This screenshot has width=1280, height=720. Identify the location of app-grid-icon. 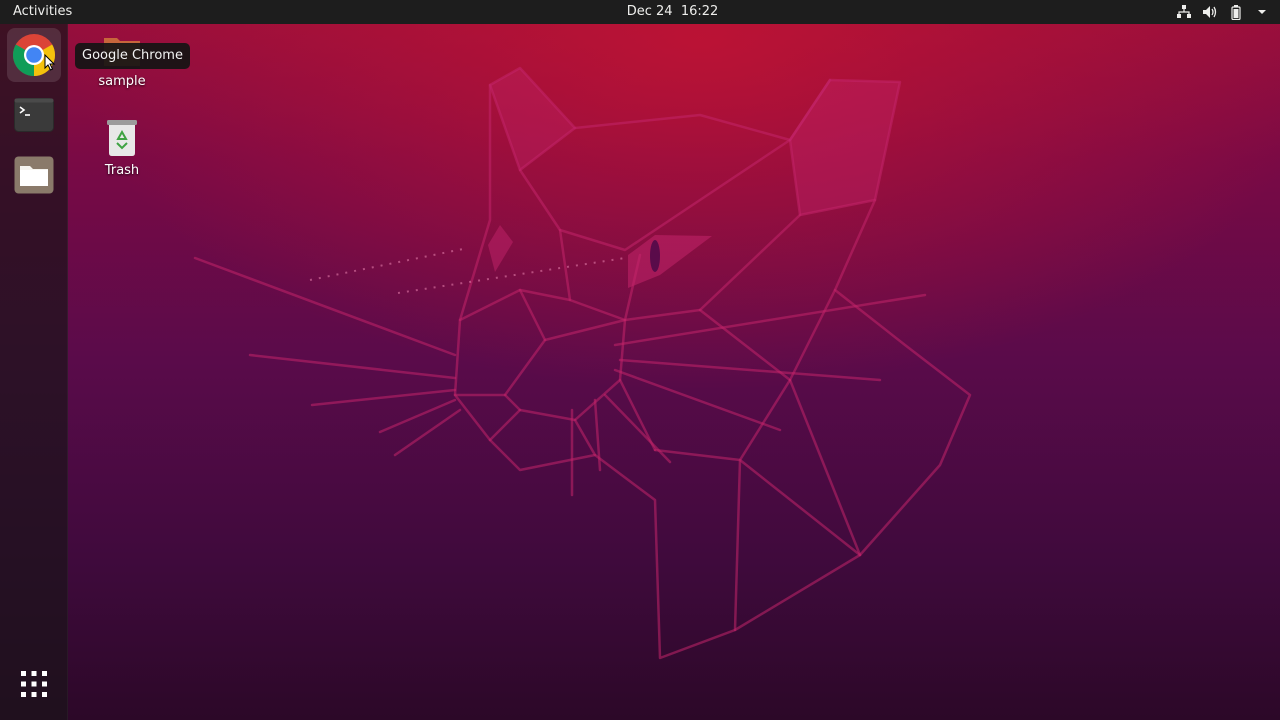
(34, 684).